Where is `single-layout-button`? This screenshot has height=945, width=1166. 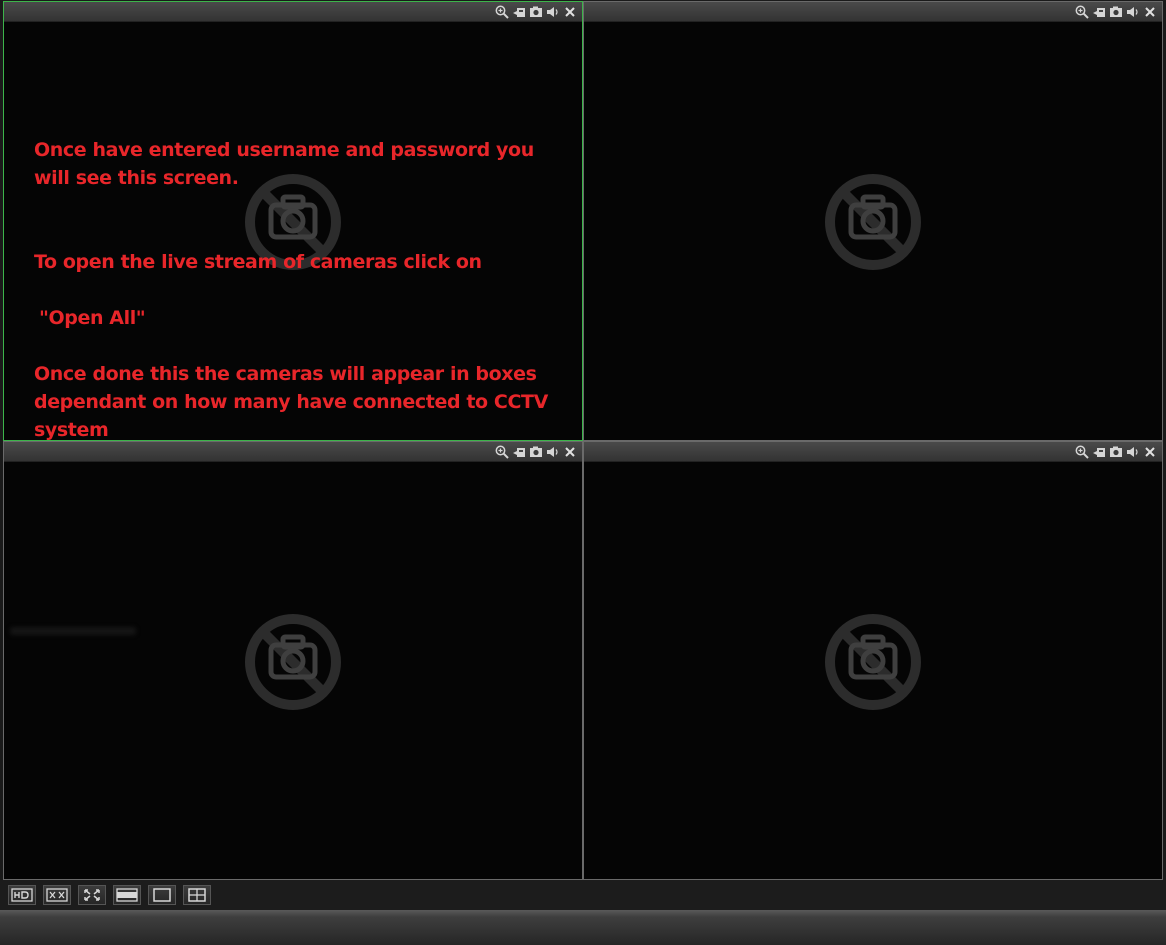 single-layout-button is located at coordinates (162, 895).